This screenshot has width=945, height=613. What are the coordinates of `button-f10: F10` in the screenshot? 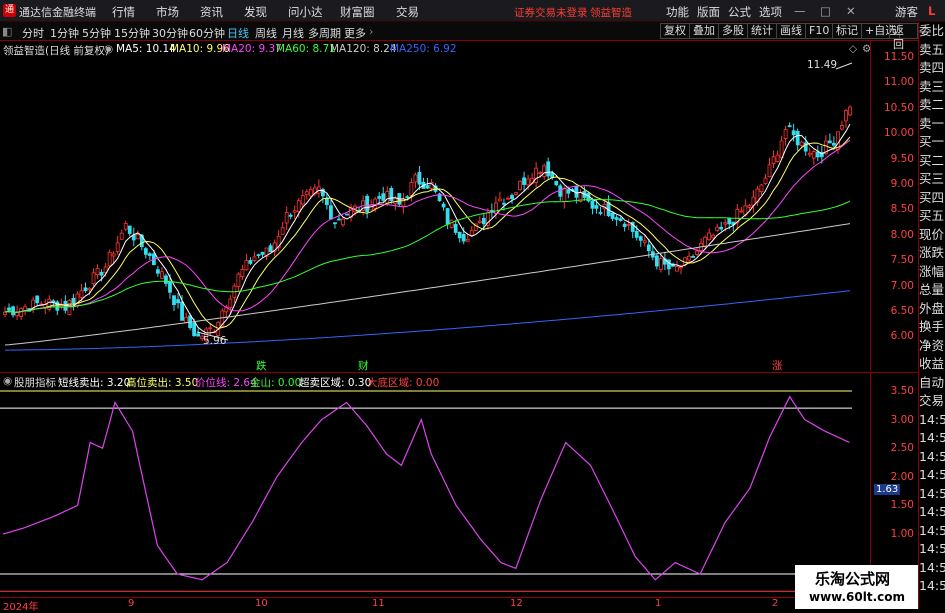 It's located at (819, 31).